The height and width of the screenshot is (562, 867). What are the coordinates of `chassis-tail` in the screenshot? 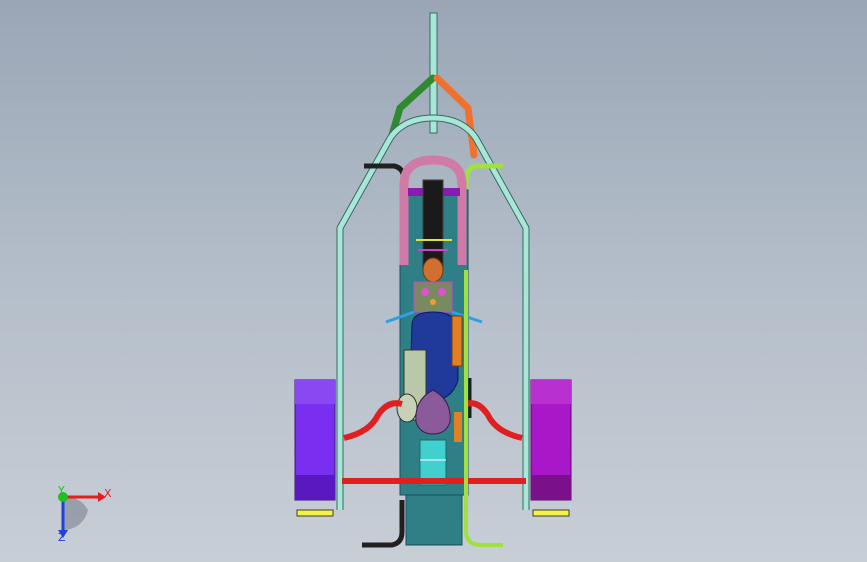 It's located at (434, 520).